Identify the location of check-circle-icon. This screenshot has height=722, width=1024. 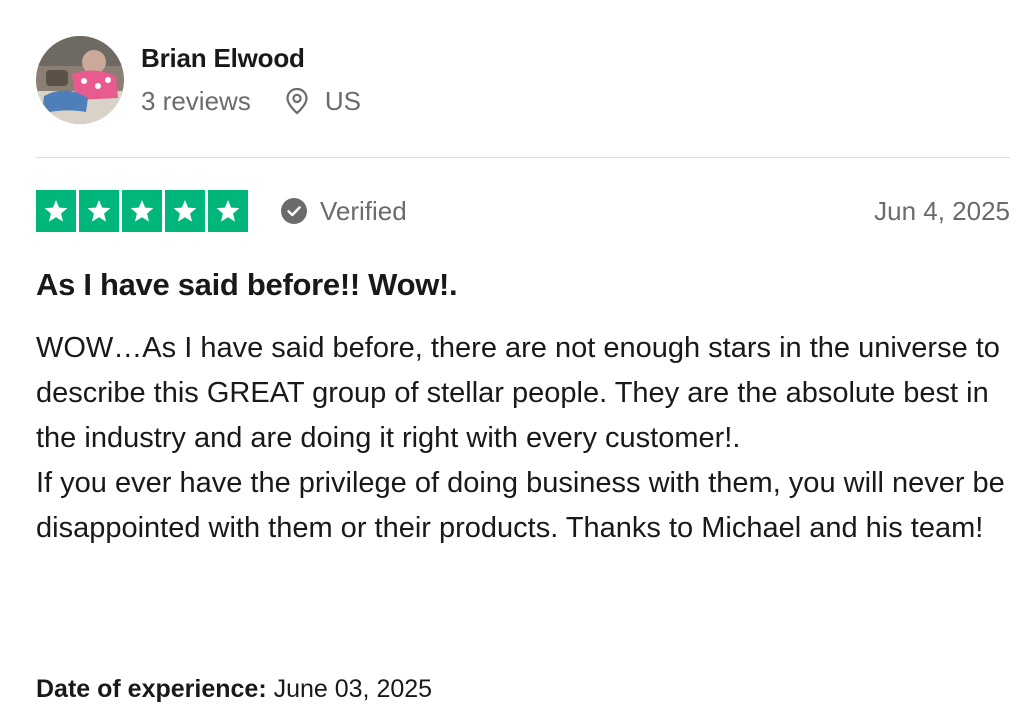
(294, 211).